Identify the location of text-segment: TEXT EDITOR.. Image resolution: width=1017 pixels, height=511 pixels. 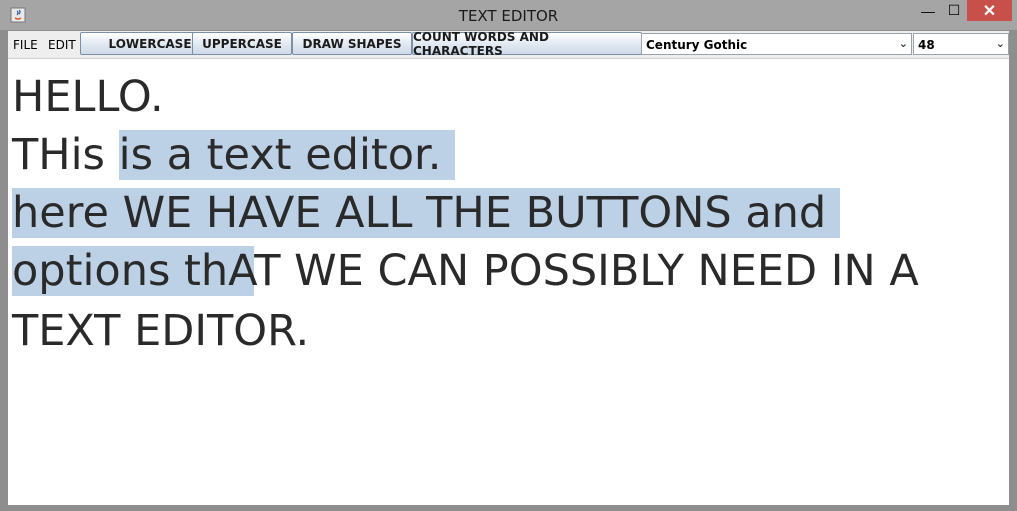
(161, 331).